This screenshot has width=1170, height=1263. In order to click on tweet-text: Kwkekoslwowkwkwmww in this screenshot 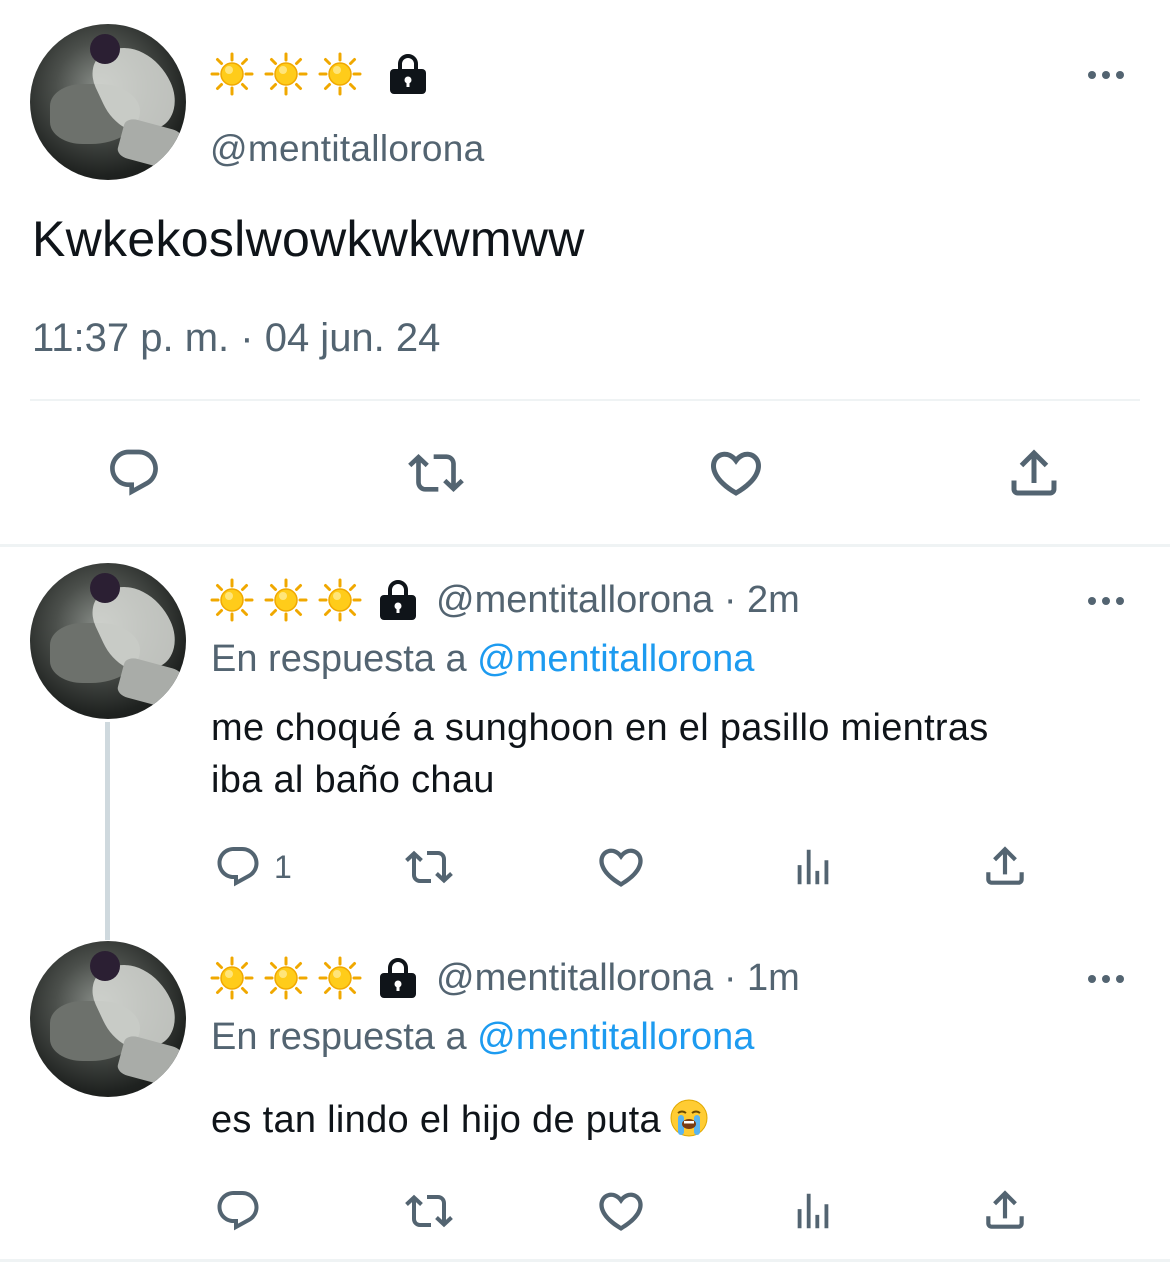, I will do `click(308, 239)`.